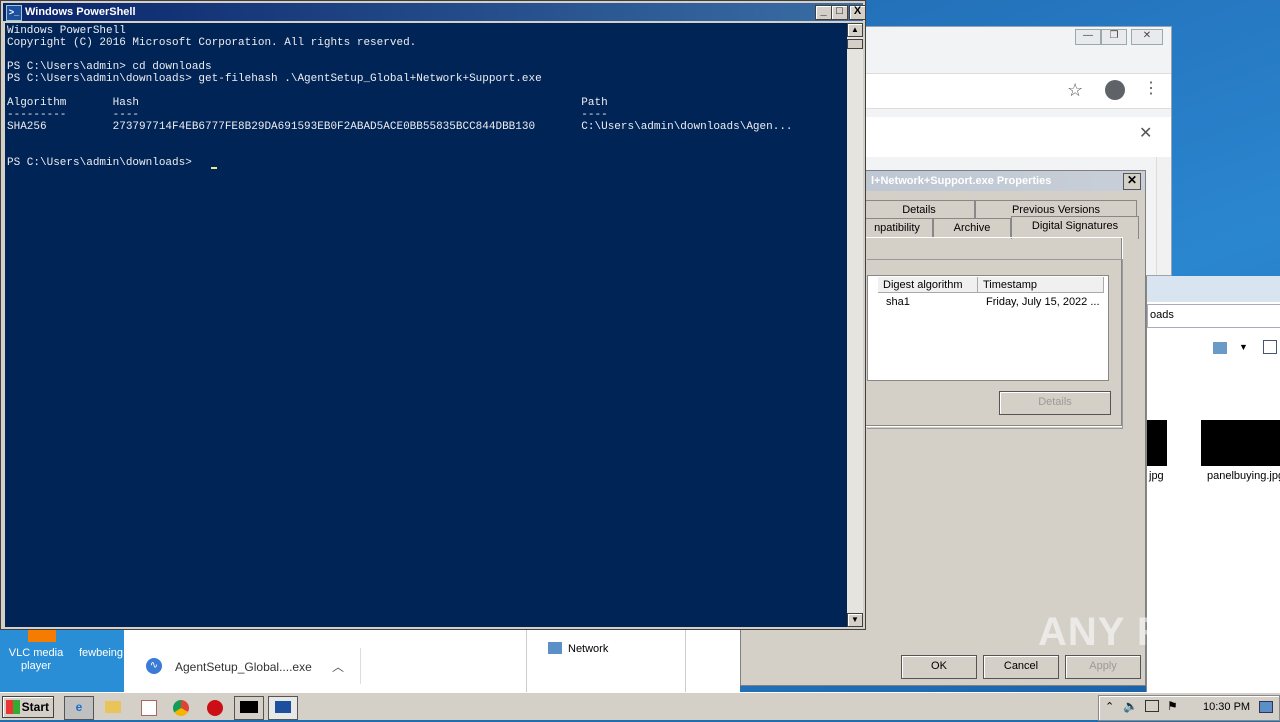  Describe the element at coordinates (1075, 227) in the screenshot. I see `tab-digital-signatures: Digital Signatures` at that location.